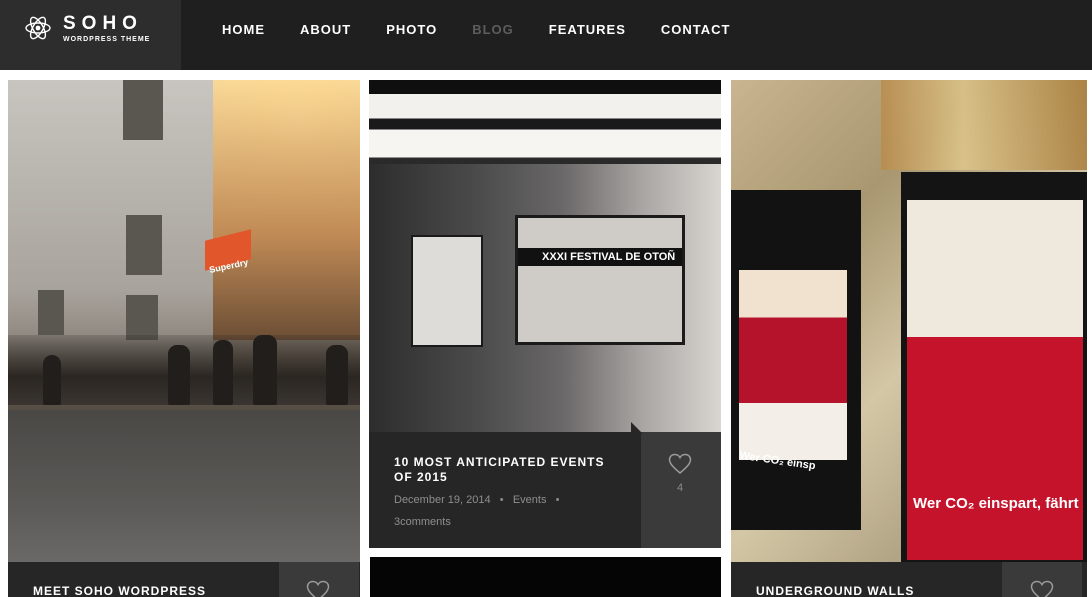 The height and width of the screenshot is (597, 1092). What do you see at coordinates (103, 23) in the screenshot?
I see `logo-name: SOHO` at bounding box center [103, 23].